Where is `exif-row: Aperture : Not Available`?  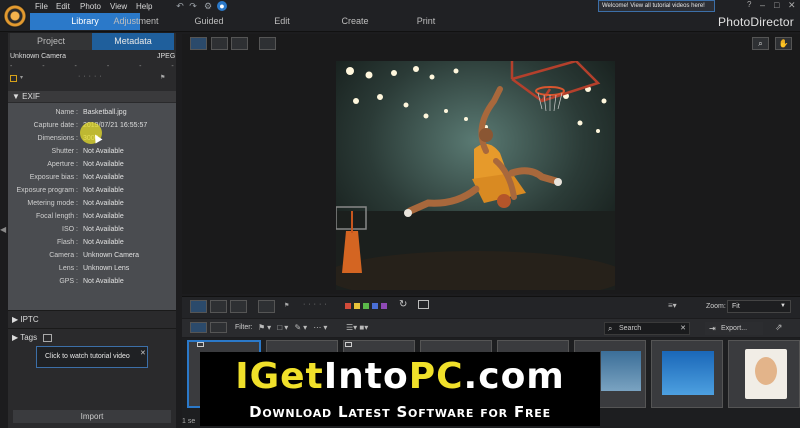 exif-row: Aperture : Not Available is located at coordinates (92, 164).